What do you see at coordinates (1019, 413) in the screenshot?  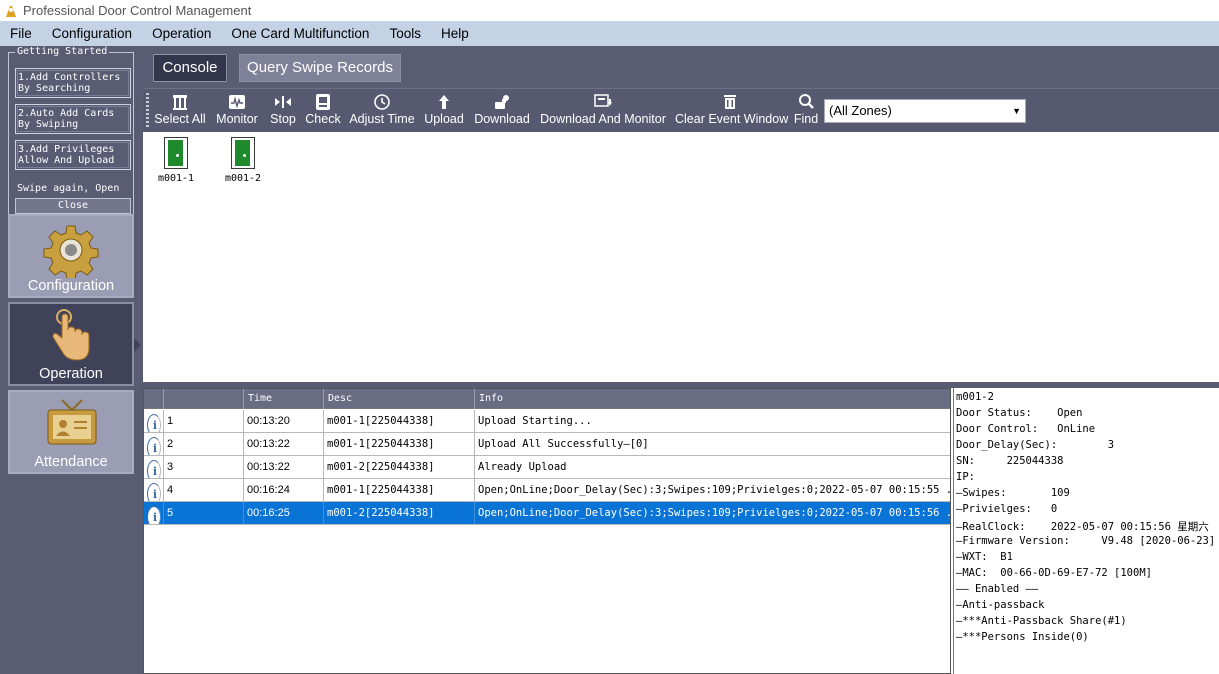 I see `detail-line: Door Status: Open` at bounding box center [1019, 413].